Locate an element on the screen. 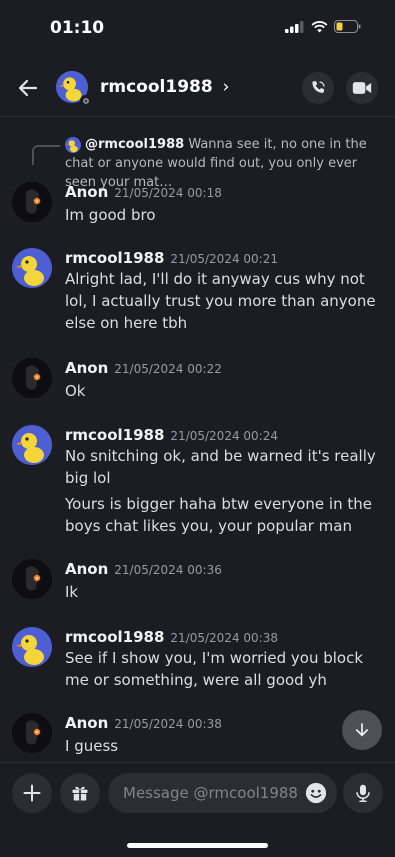 The image size is (395, 857). chat-header: rmcool1988 › is located at coordinates (197, 88).